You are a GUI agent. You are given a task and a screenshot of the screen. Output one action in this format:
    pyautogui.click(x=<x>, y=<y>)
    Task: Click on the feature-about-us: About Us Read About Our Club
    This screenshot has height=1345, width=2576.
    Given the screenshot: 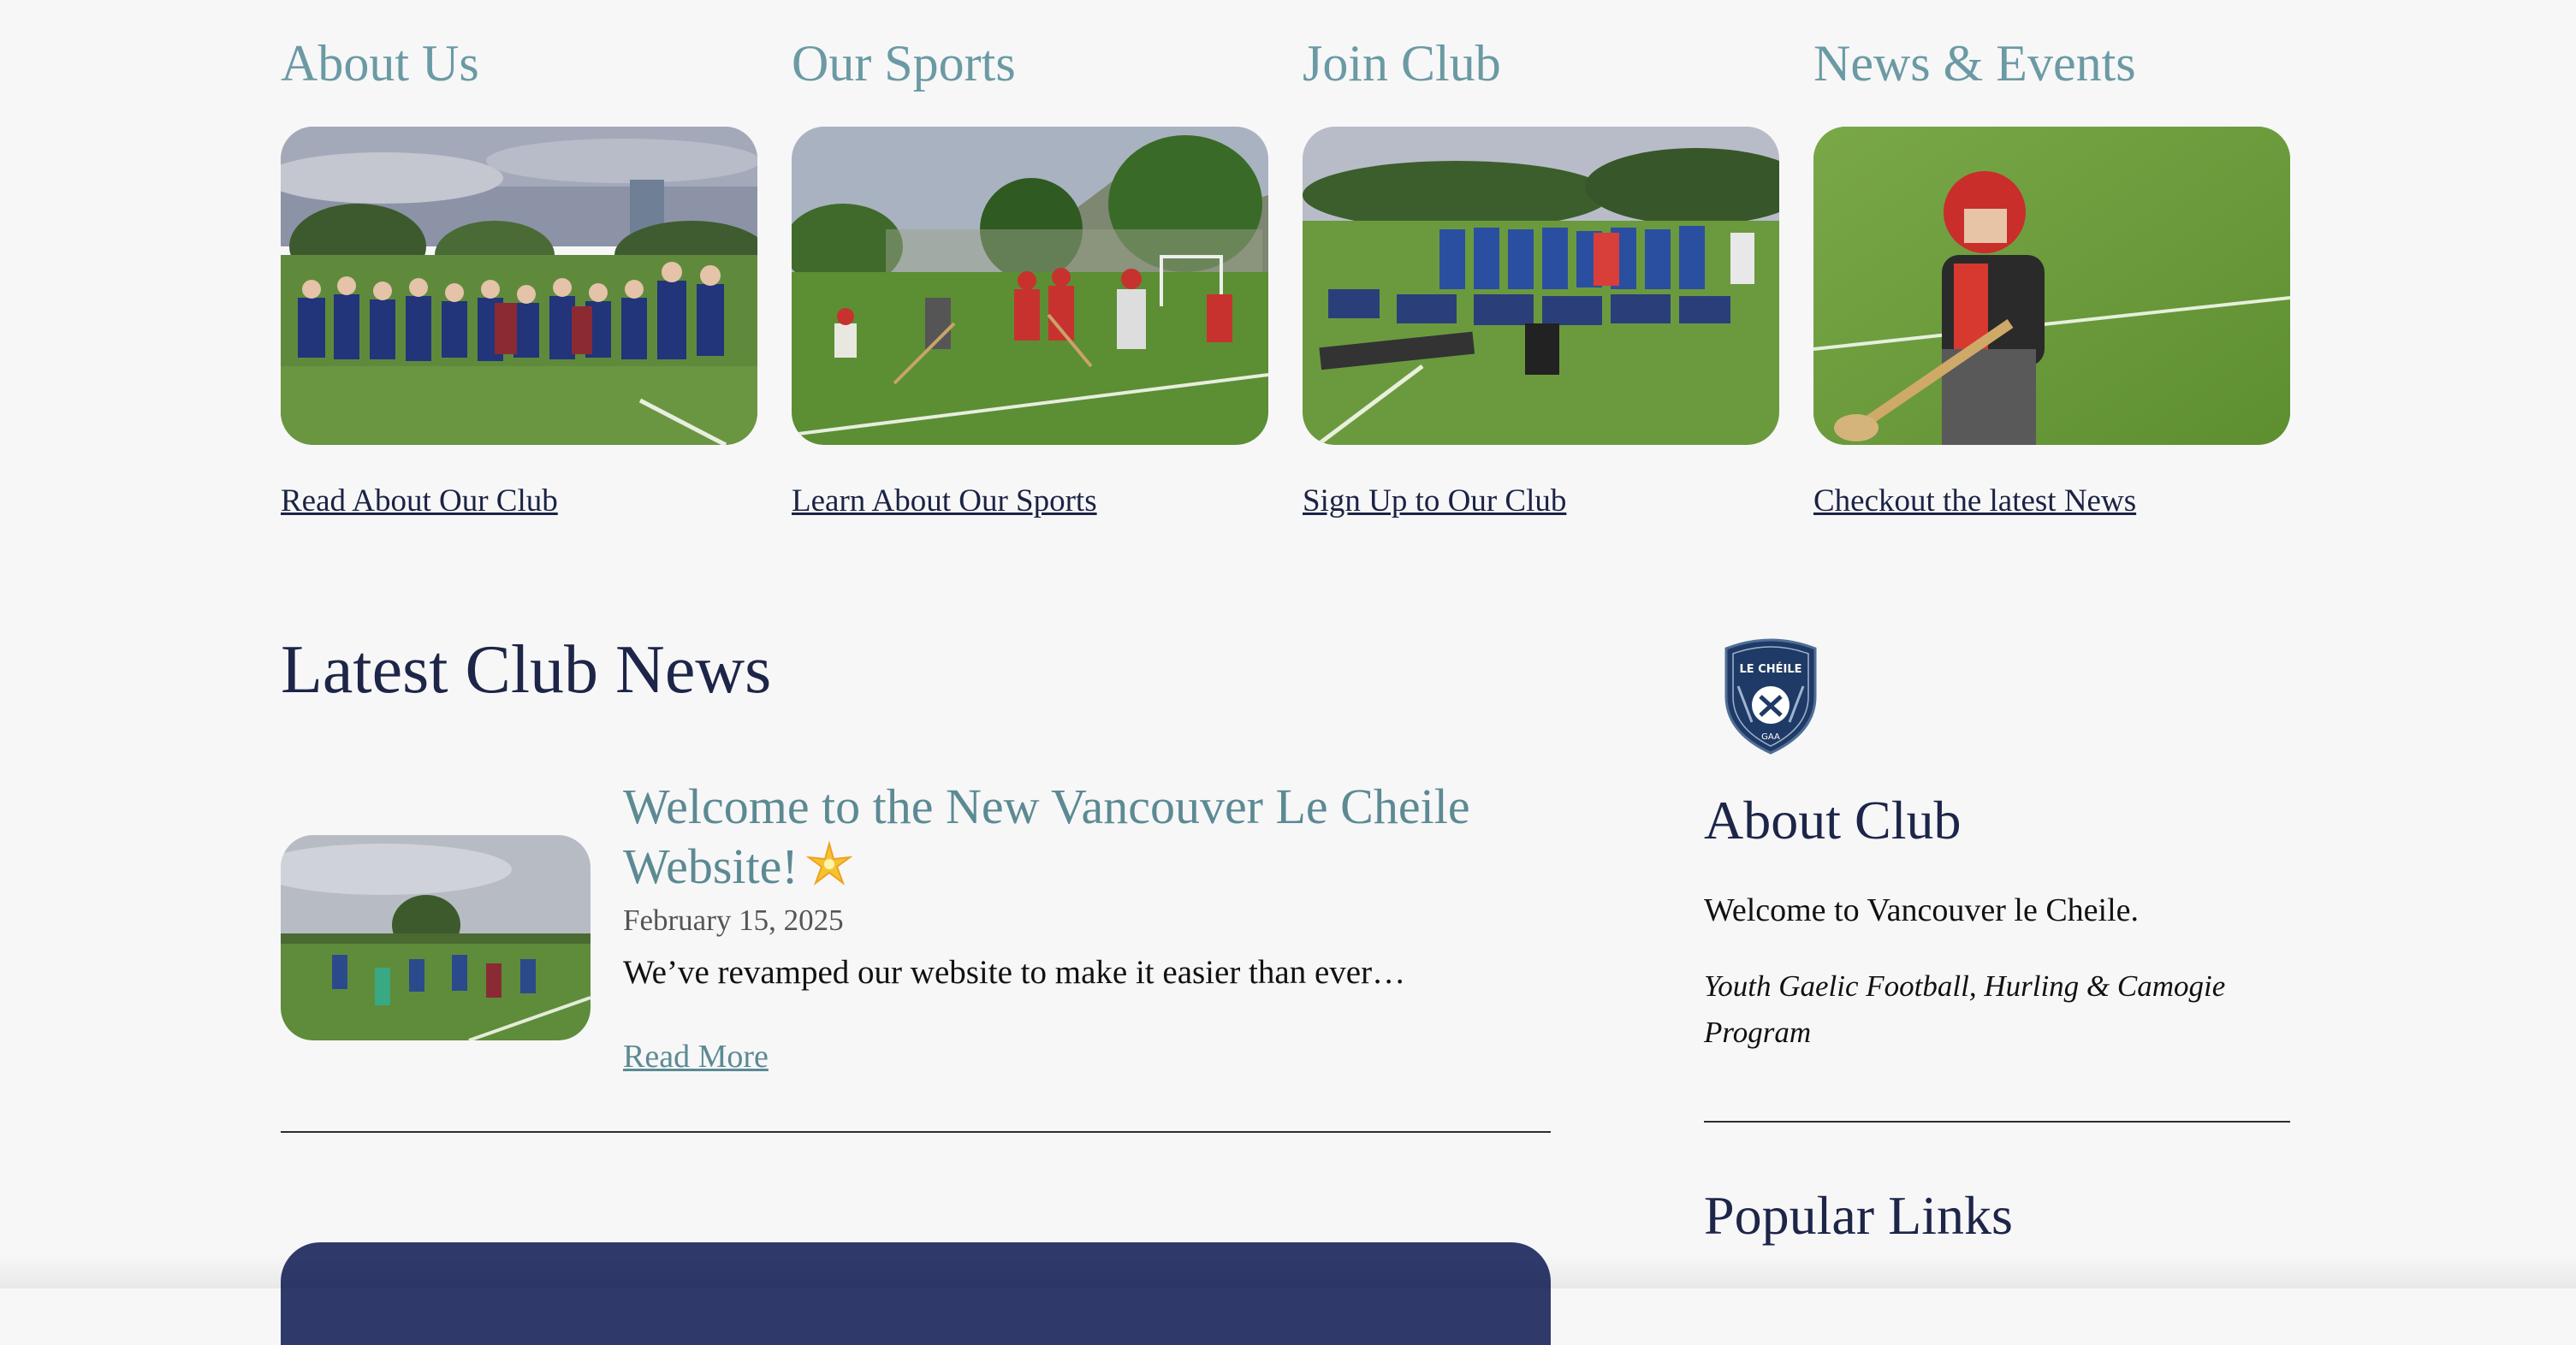 What is the action you would take?
    pyautogui.click(x=519, y=272)
    